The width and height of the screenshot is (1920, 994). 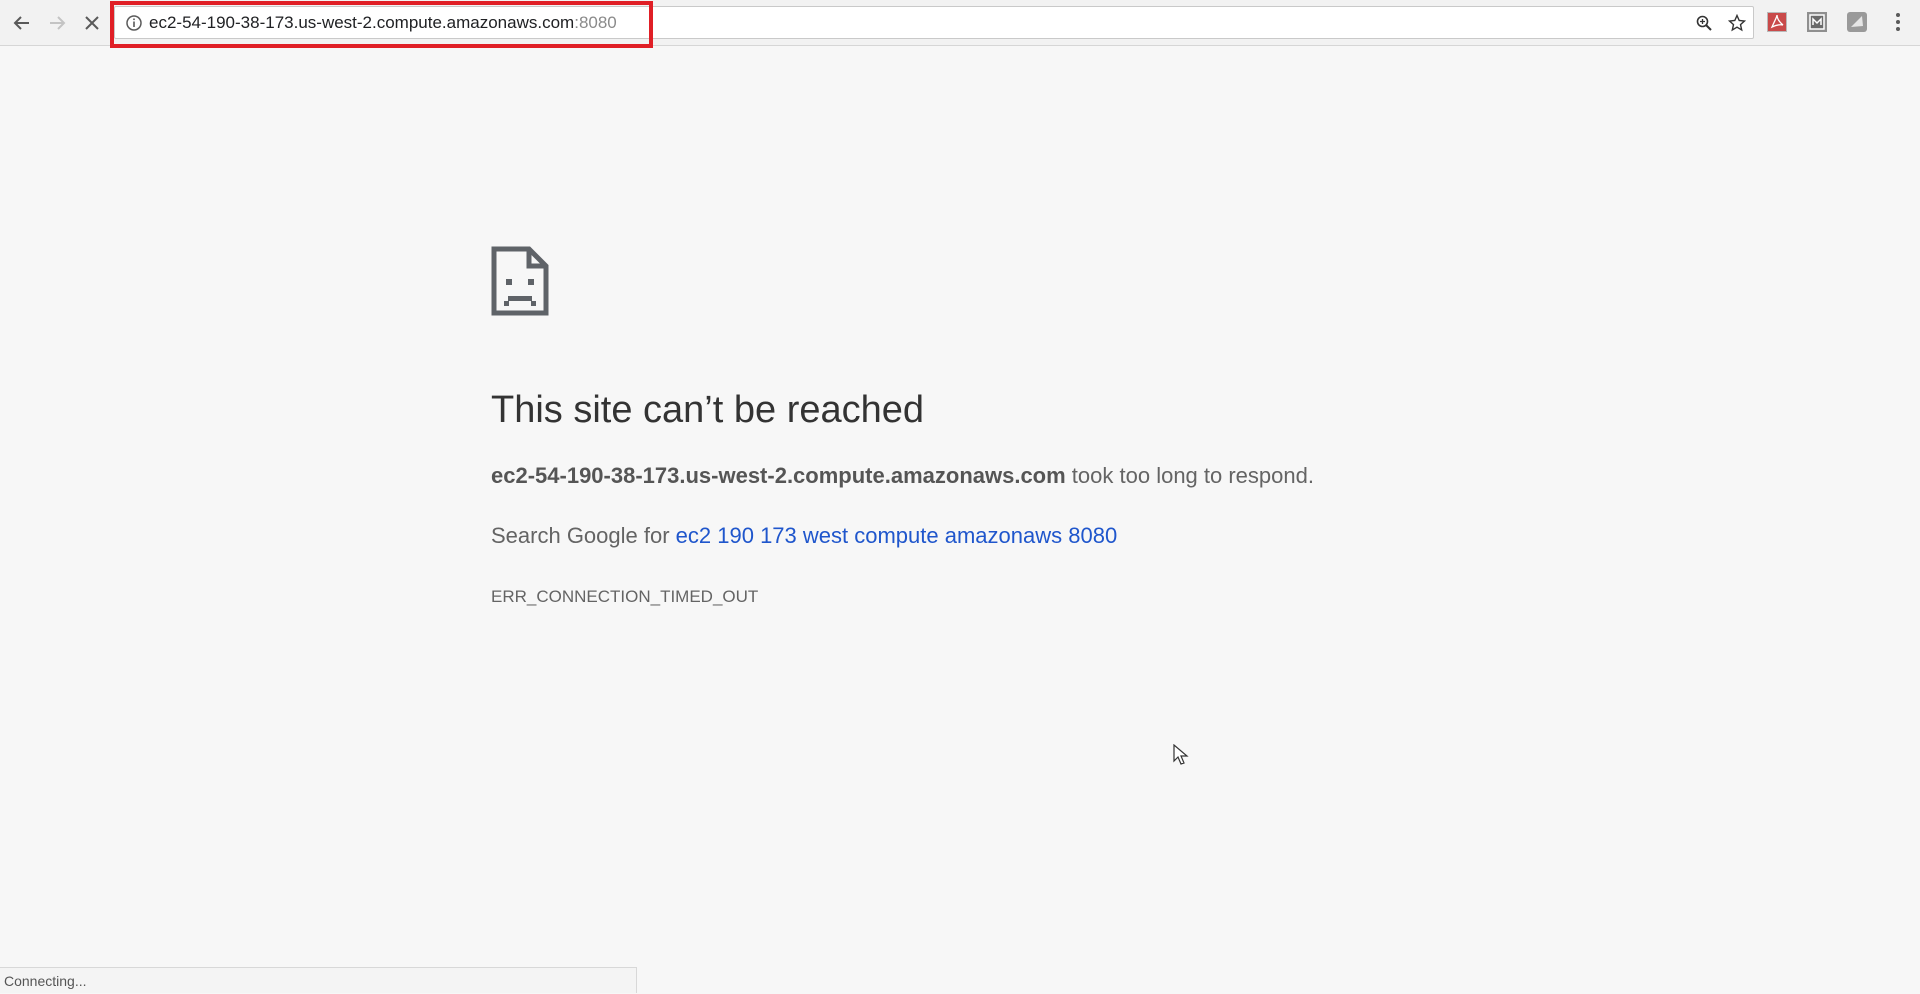 What do you see at coordinates (1898, 22) in the screenshot?
I see `kebab-menu-icon` at bounding box center [1898, 22].